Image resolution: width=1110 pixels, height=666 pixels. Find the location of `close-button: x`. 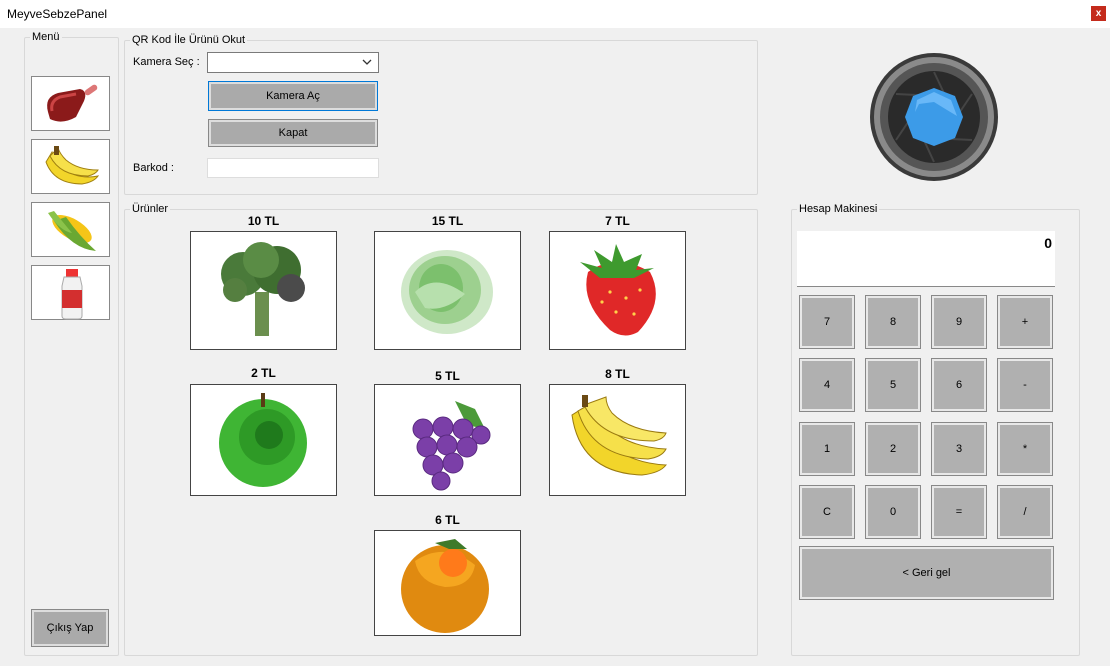

close-button: x is located at coordinates (1098, 13).